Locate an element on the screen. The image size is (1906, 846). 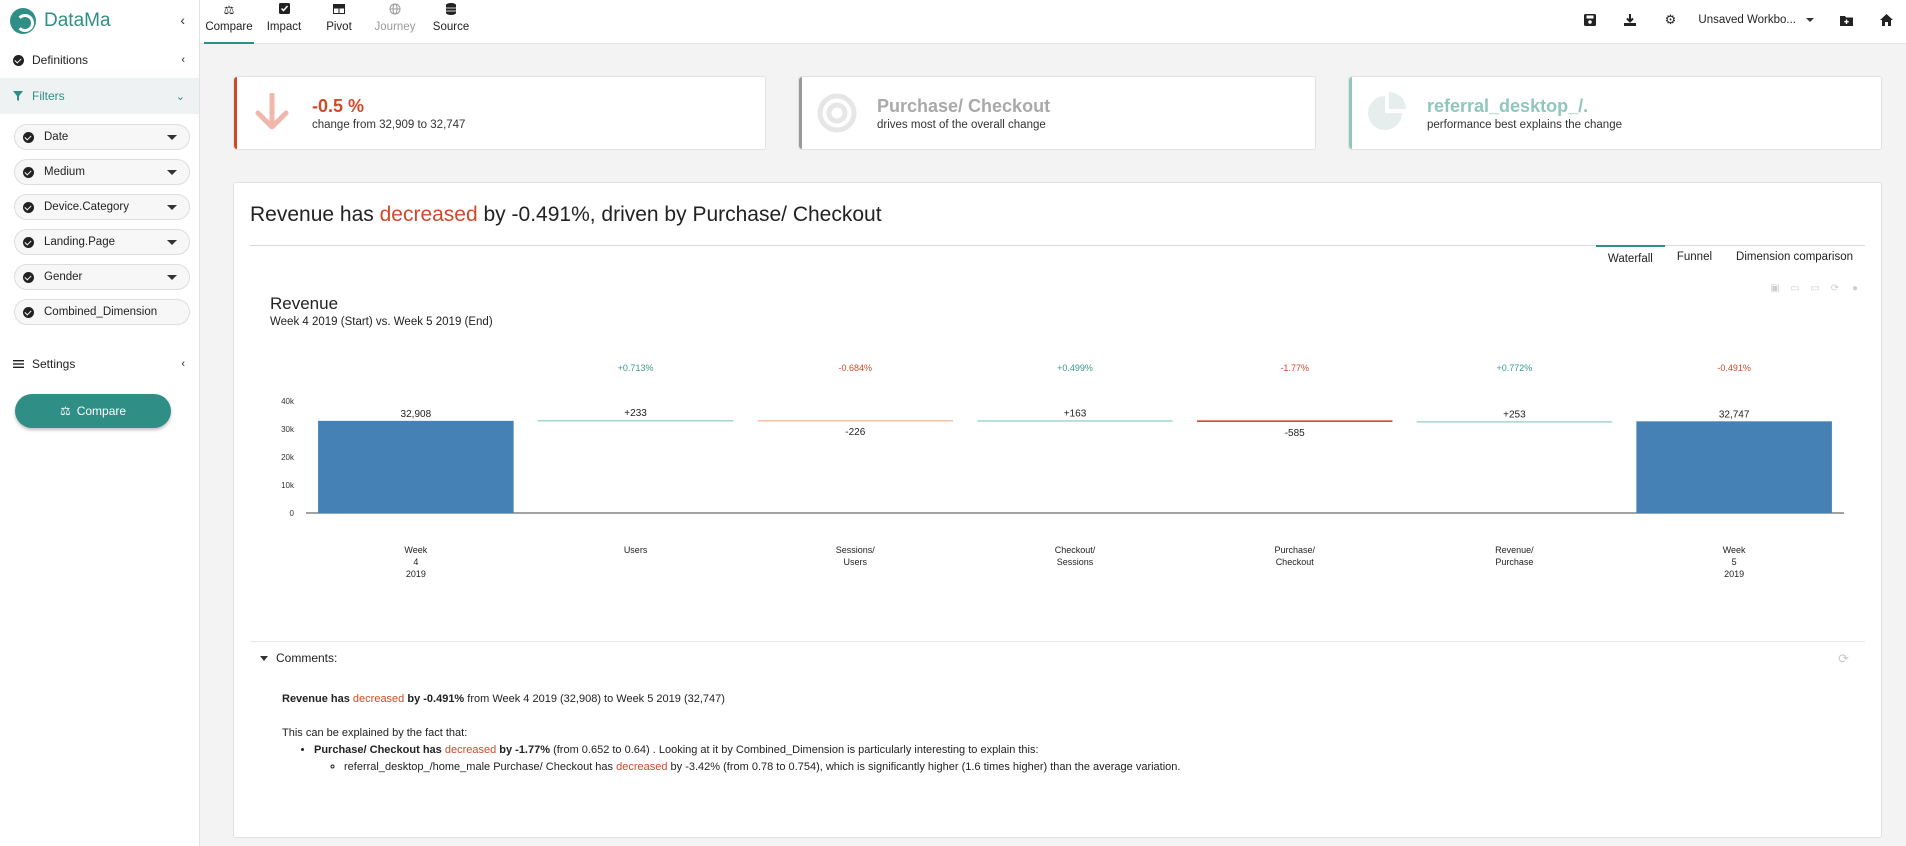
filter-label: Gender is located at coordinates (63, 277).